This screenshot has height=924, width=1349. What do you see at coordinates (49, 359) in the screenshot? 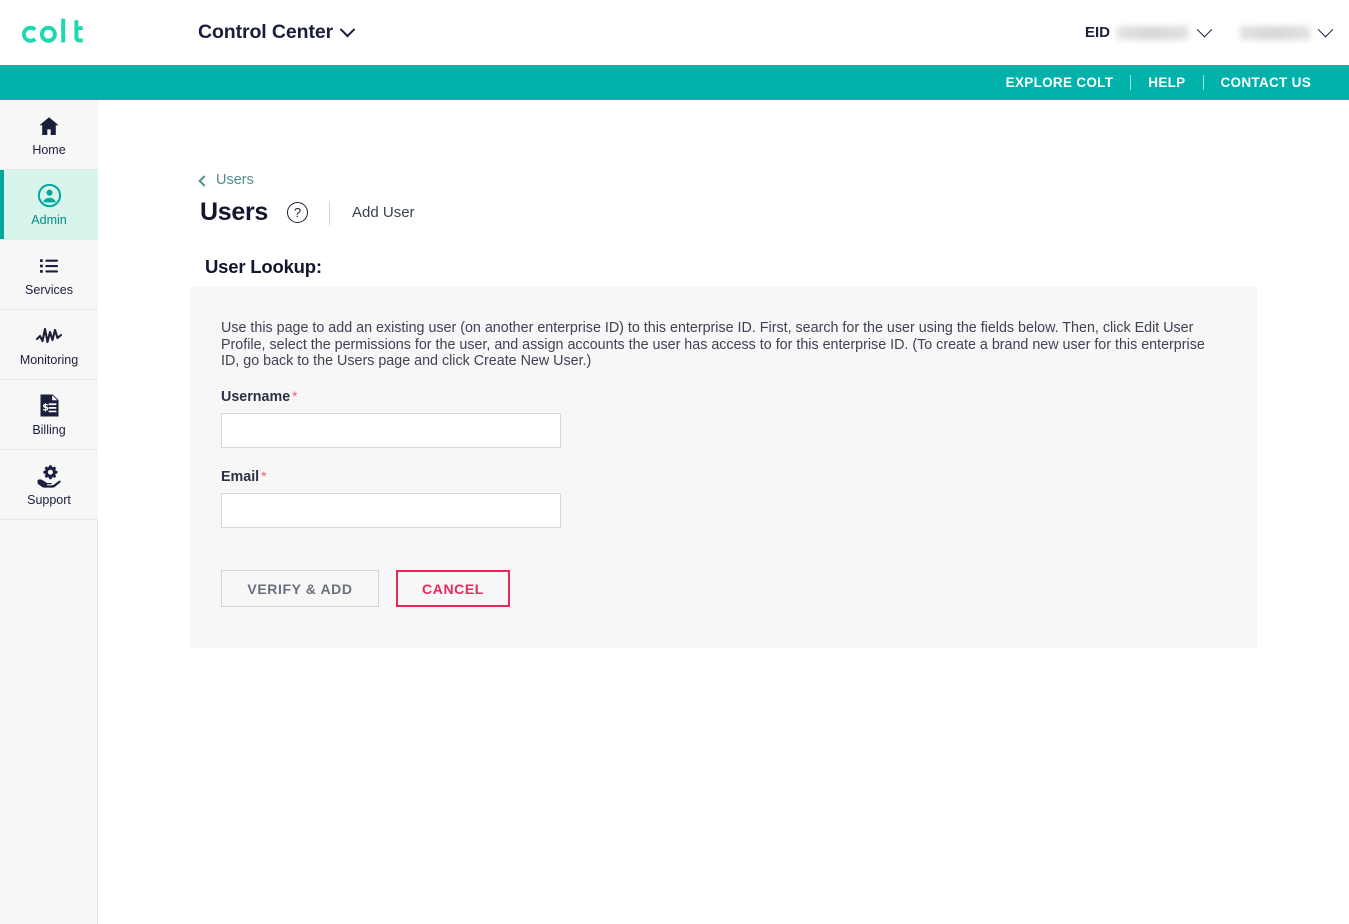
I see `sidebar-item-label: Monitoring` at bounding box center [49, 359].